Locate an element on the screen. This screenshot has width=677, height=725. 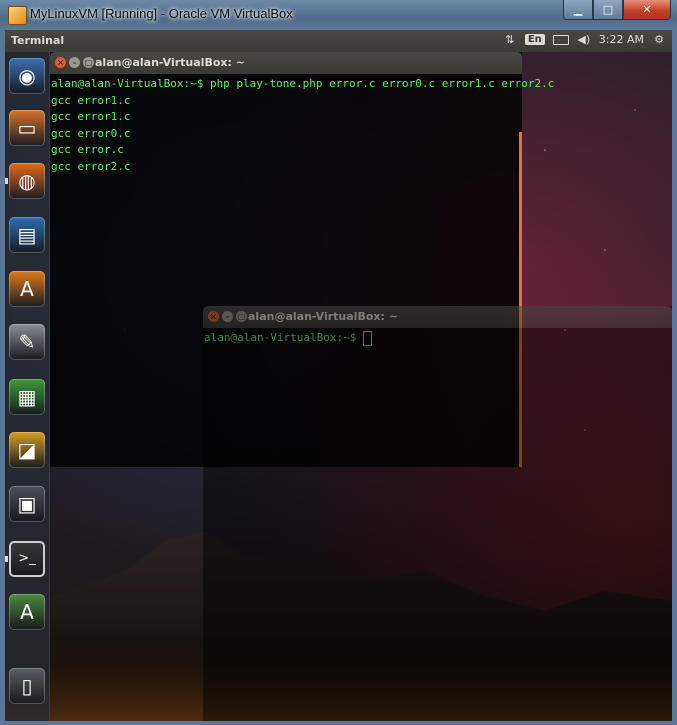
system-tray: ⇅ En ◀) 3:22 AM ⚙ is located at coordinates (584, 39).